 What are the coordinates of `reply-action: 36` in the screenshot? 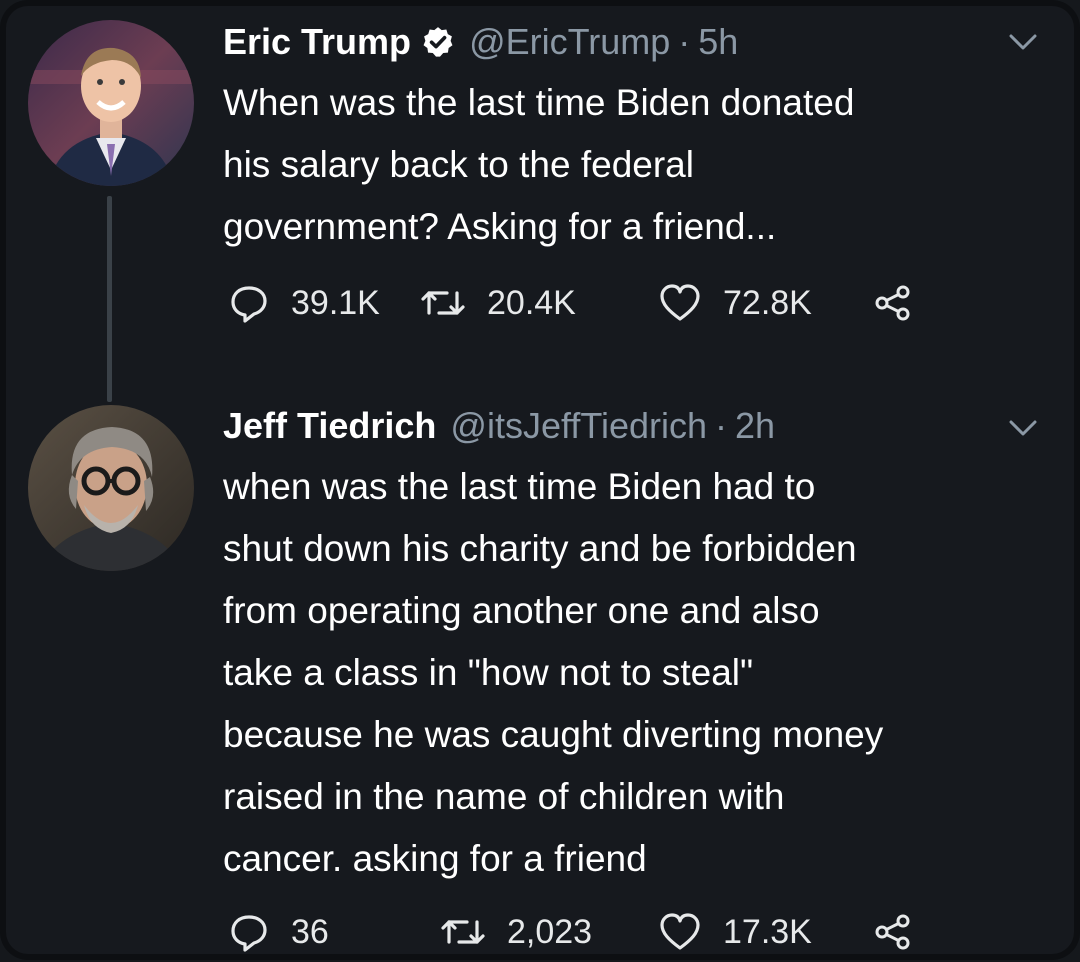 It's located at (279, 932).